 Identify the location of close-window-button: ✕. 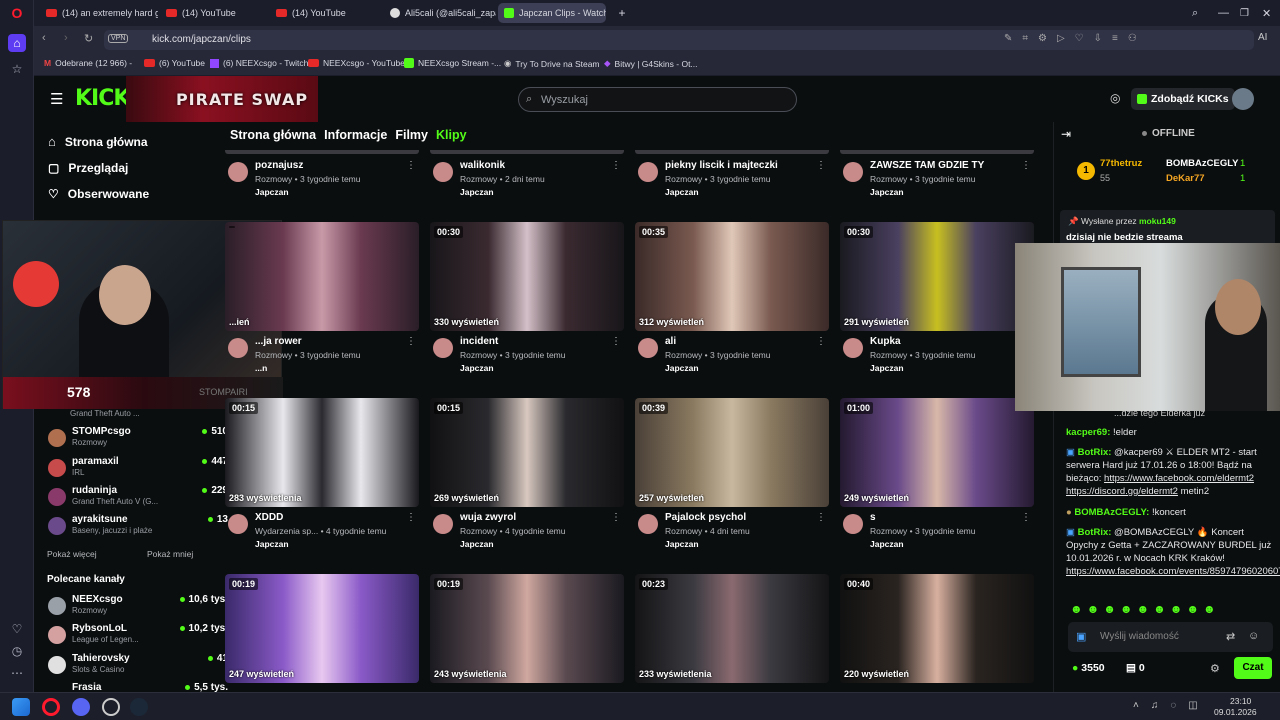
(1265, 13).